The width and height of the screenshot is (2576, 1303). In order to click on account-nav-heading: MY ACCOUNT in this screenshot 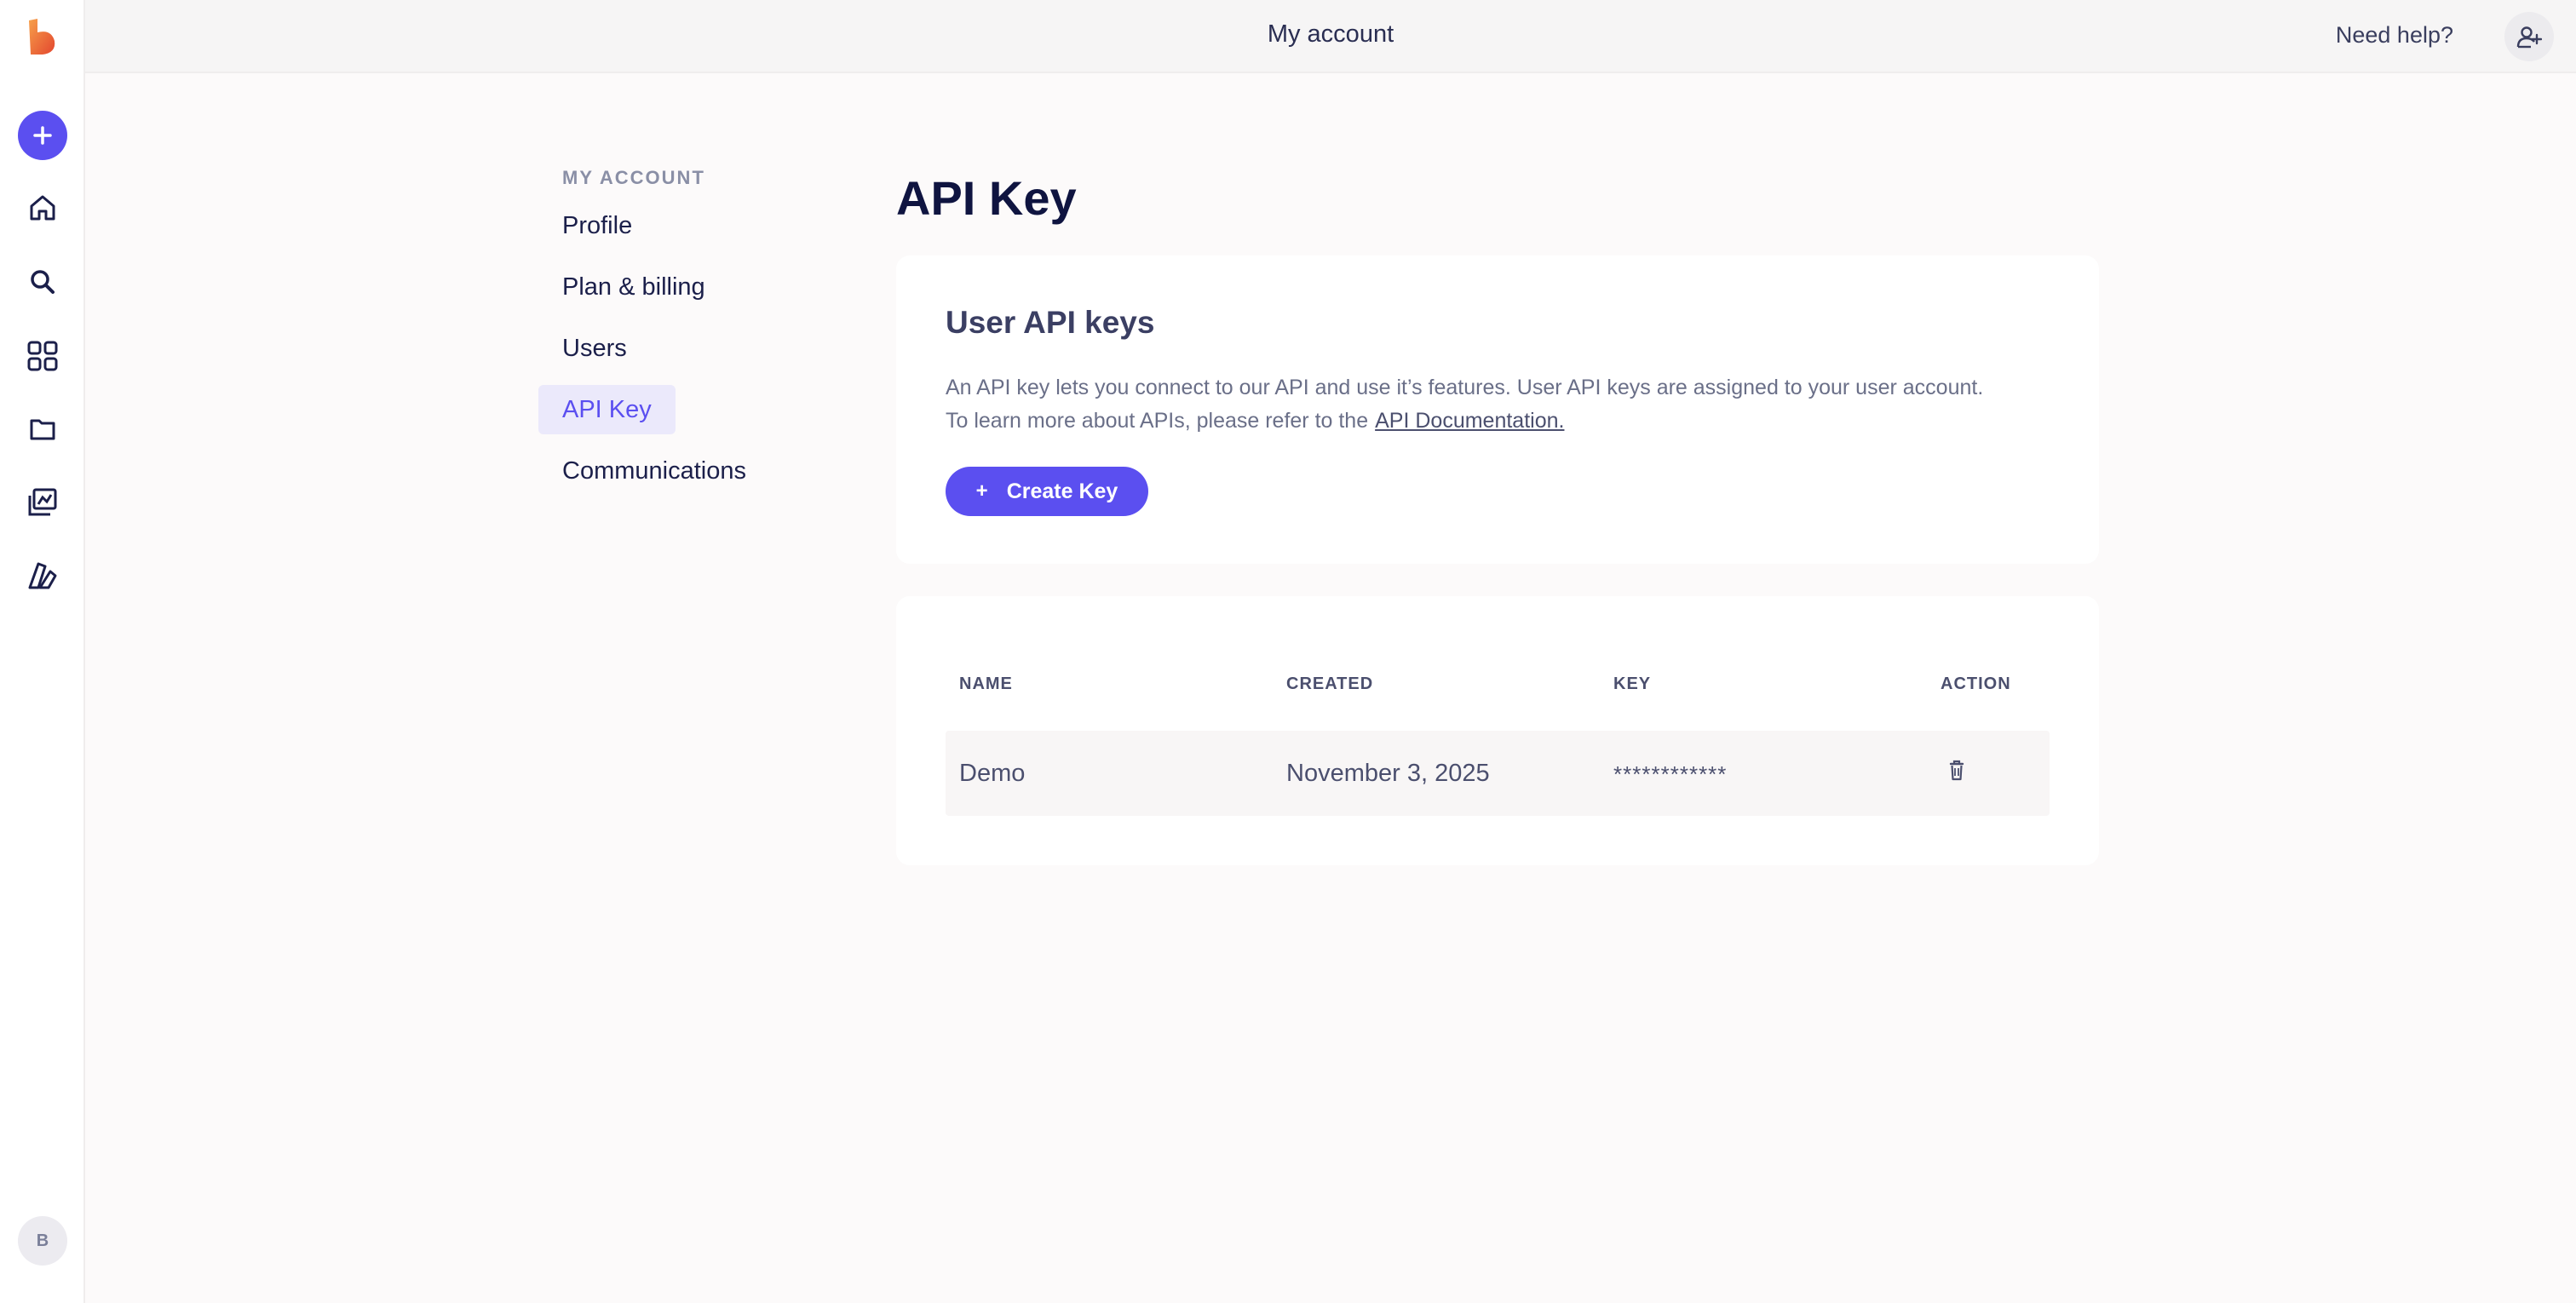, I will do `click(634, 177)`.